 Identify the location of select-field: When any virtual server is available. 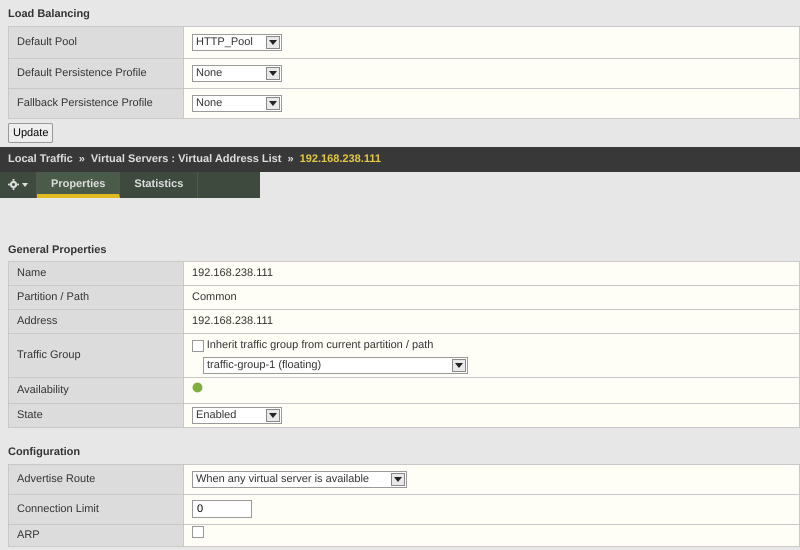
(299, 479).